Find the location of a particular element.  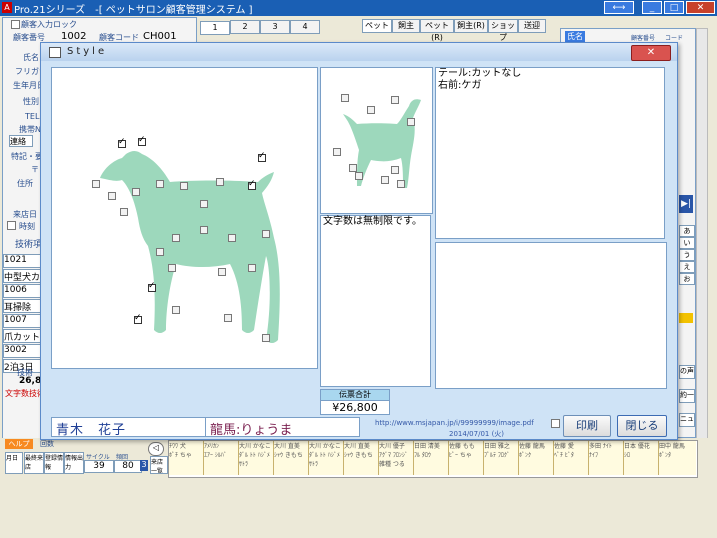

help-button: ヘルプ is located at coordinates (19, 444).